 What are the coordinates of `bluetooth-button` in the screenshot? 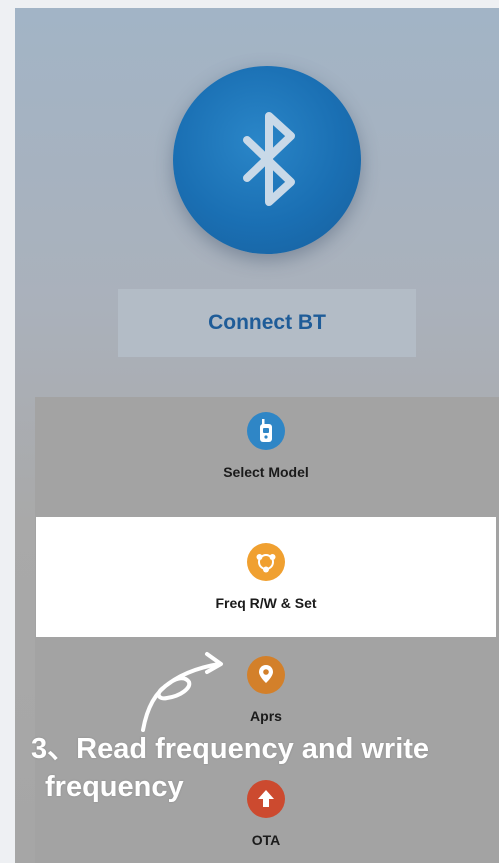 It's located at (267, 160).